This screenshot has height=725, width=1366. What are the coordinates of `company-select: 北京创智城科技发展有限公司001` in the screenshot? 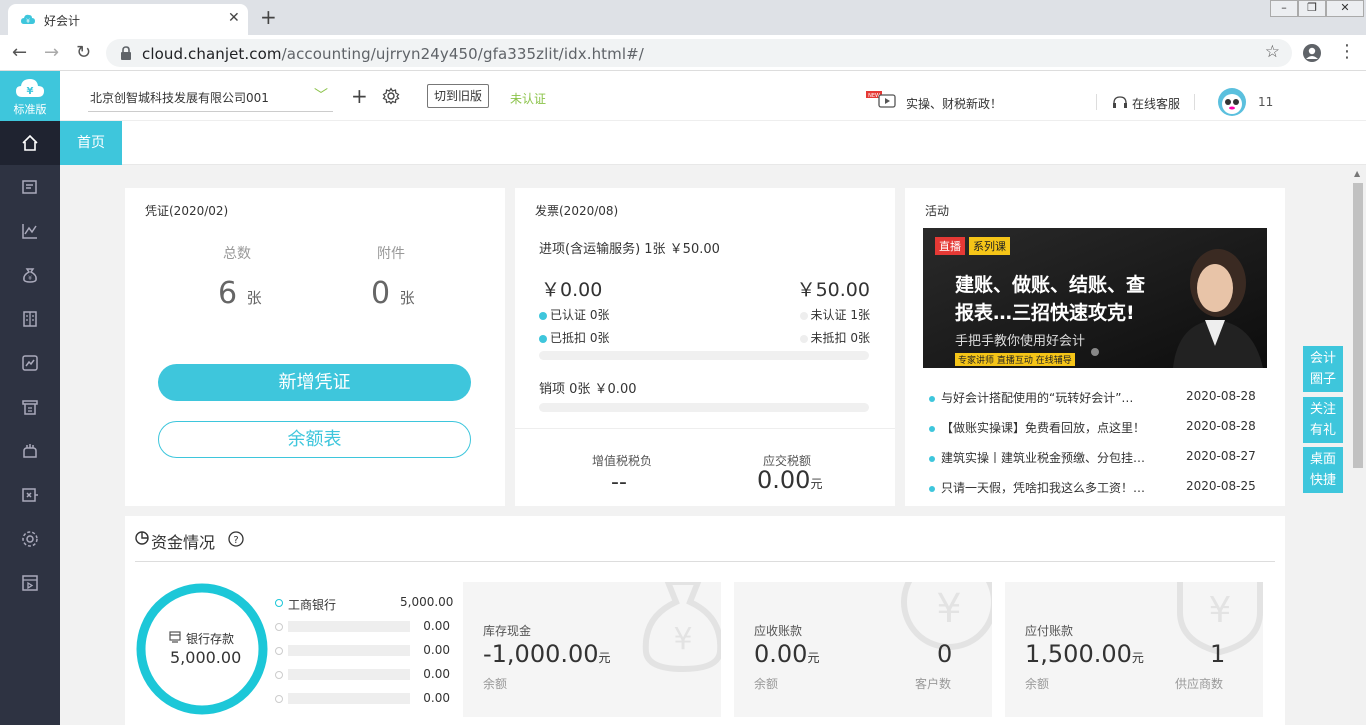 It's located at (179, 97).